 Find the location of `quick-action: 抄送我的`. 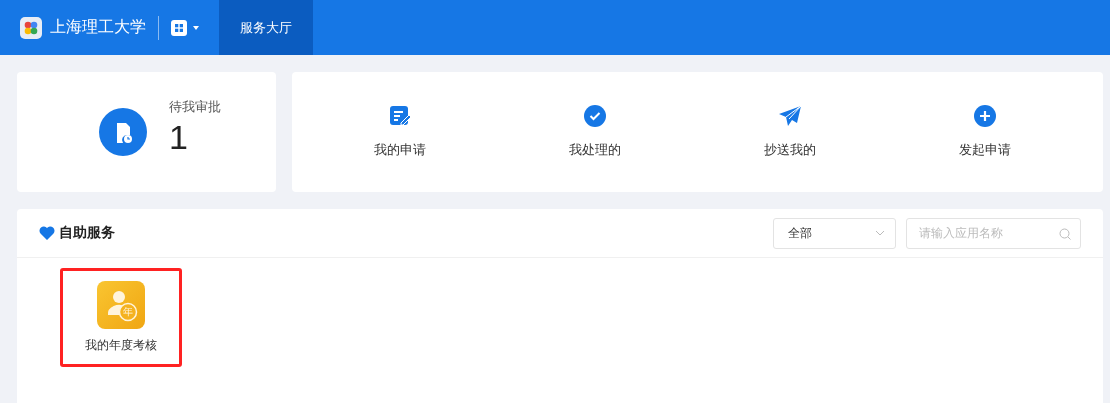

quick-action: 抄送我的 is located at coordinates (790, 132).